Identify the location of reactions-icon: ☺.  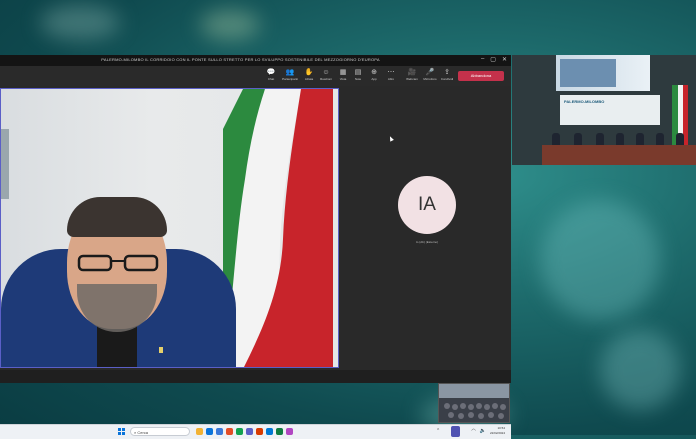
(326, 72).